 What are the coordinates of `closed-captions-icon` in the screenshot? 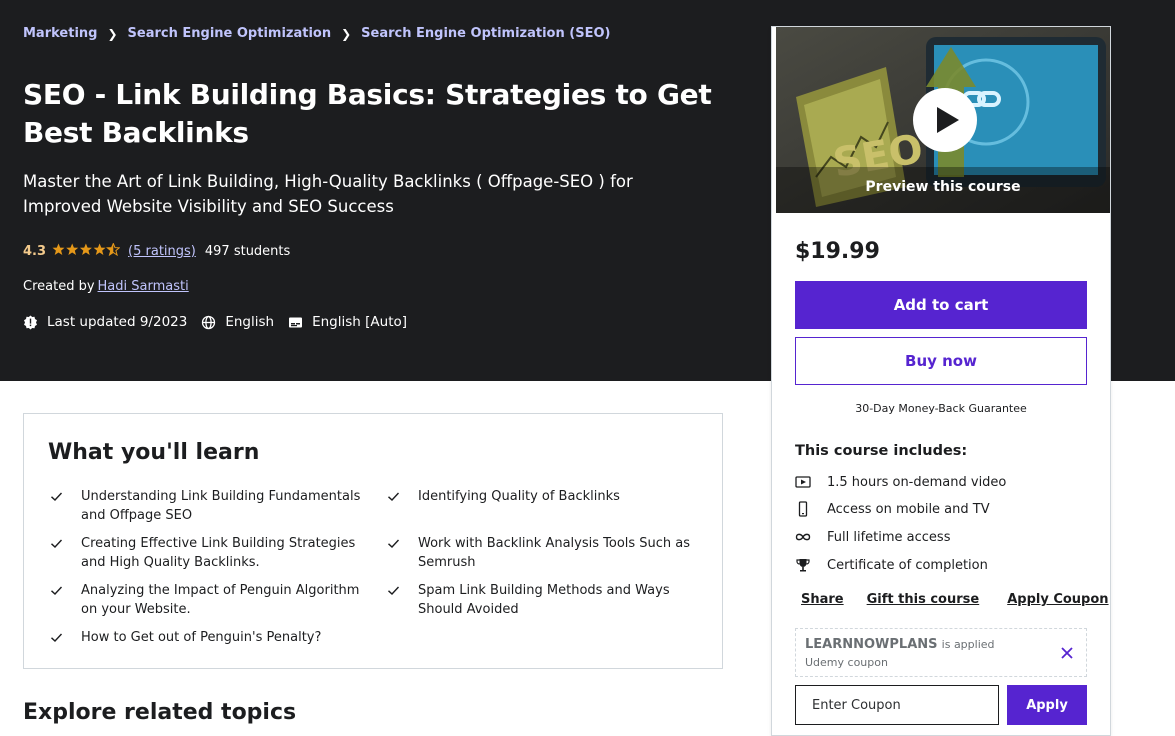 It's located at (295, 322).